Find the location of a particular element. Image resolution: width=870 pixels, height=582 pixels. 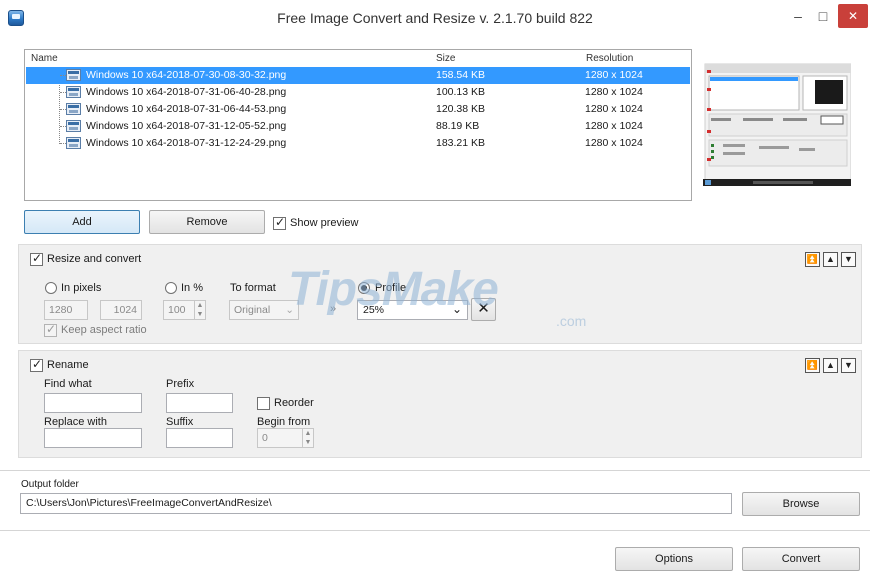

find-what-input is located at coordinates (93, 403).